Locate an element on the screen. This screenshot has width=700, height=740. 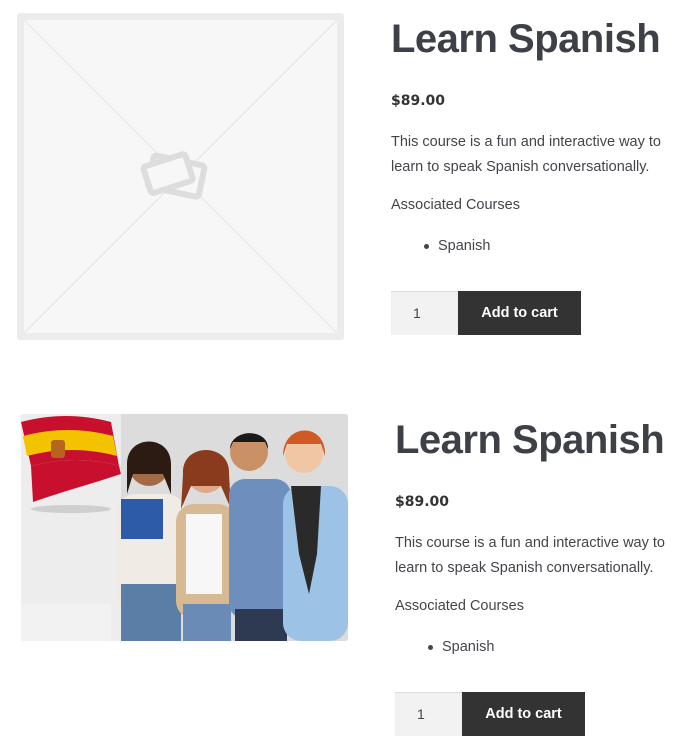
students-with-flag-photo is located at coordinates (184, 527).